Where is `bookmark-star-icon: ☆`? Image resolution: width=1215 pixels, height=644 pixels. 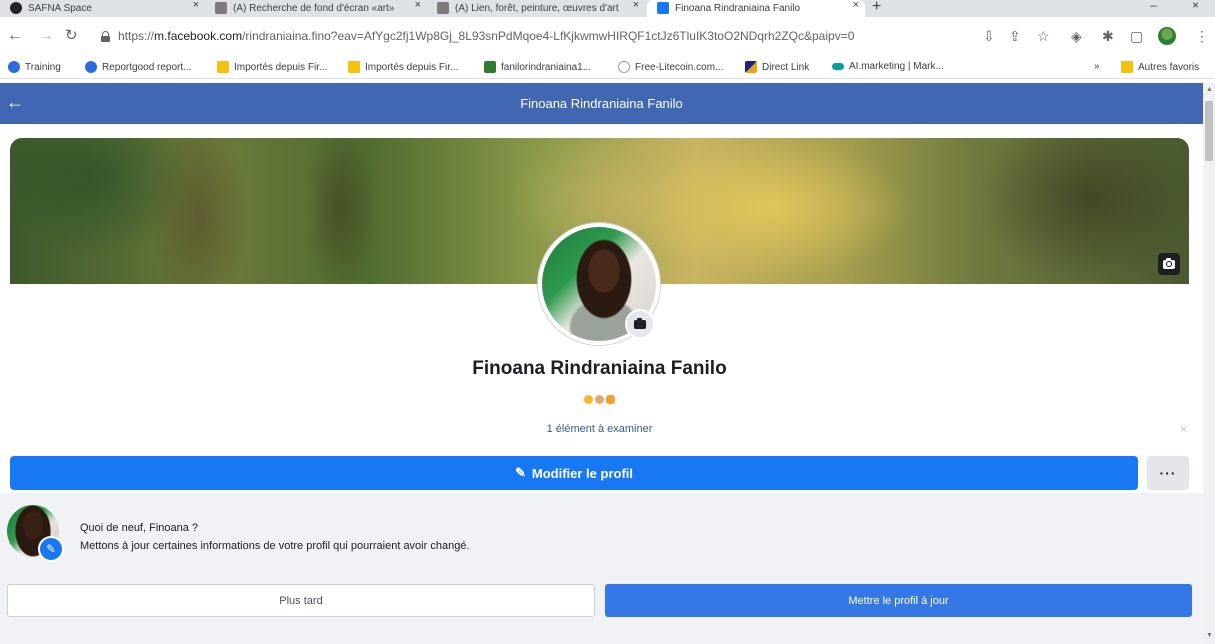 bookmark-star-icon: ☆ is located at coordinates (1043, 36).